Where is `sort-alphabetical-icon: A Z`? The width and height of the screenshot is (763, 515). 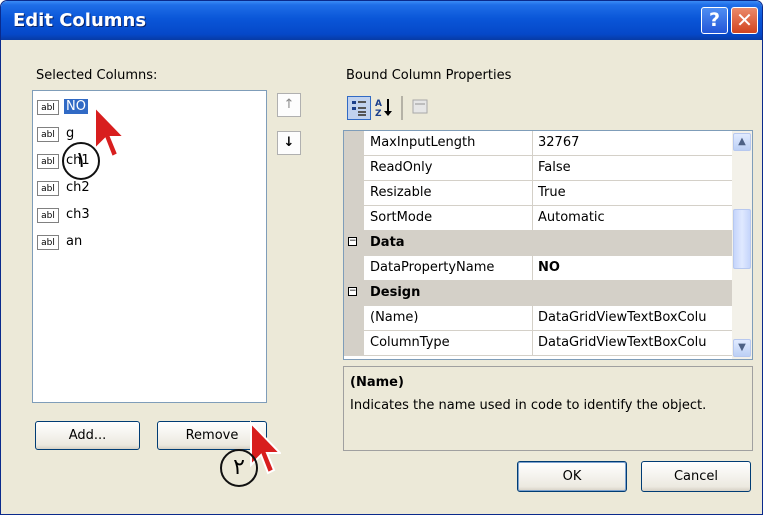
sort-alphabetical-icon: A Z is located at coordinates (385, 108).